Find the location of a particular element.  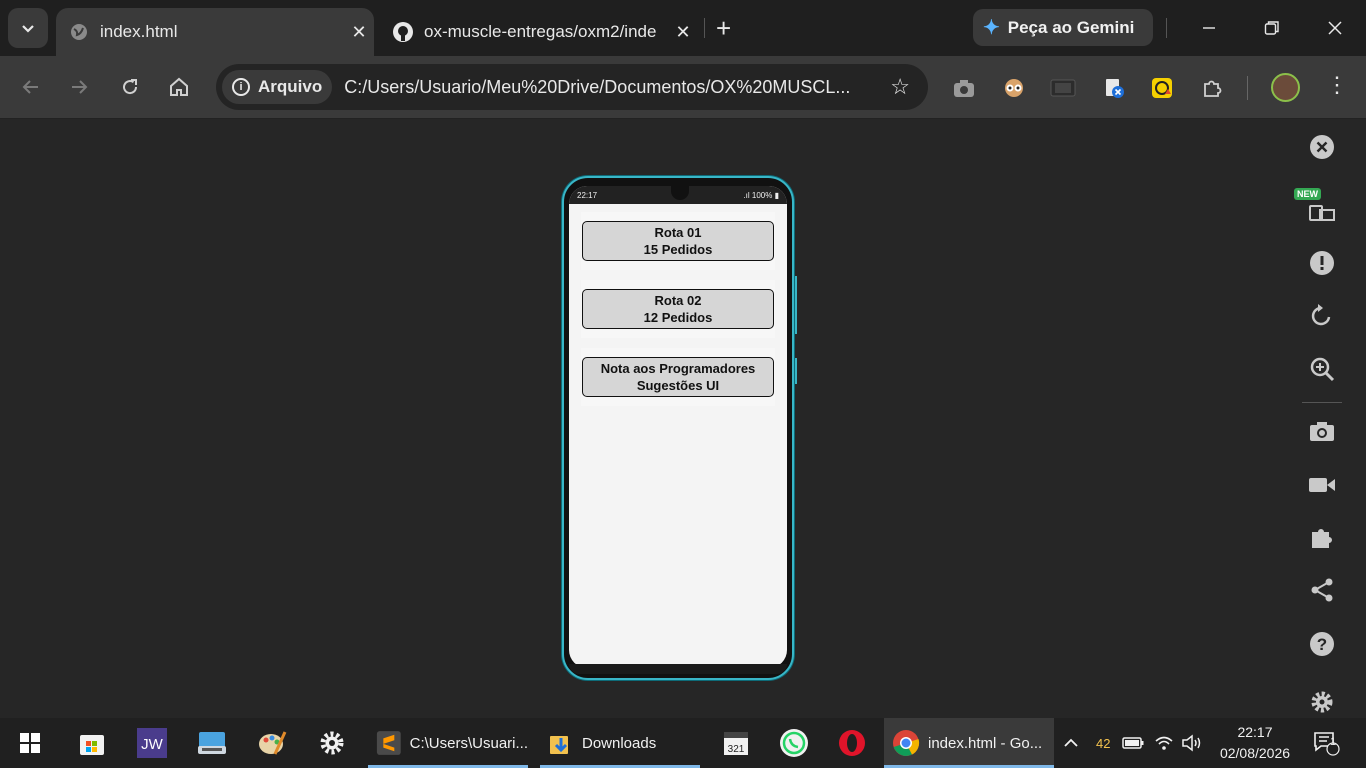

rota-02-button: Rota 02 12 Pedidos is located at coordinates (678, 309).